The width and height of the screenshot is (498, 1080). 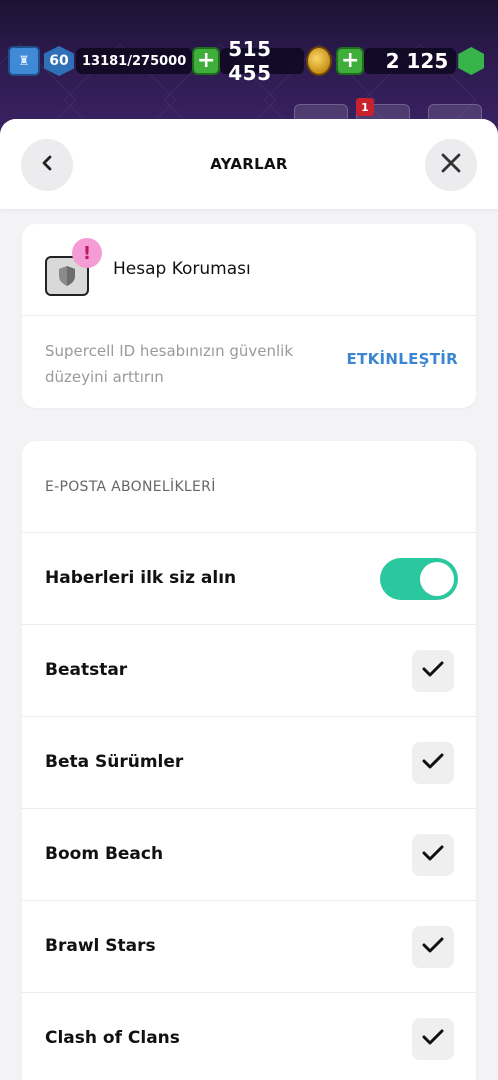 What do you see at coordinates (59, 61) in the screenshot?
I see `level-badge: 60` at bounding box center [59, 61].